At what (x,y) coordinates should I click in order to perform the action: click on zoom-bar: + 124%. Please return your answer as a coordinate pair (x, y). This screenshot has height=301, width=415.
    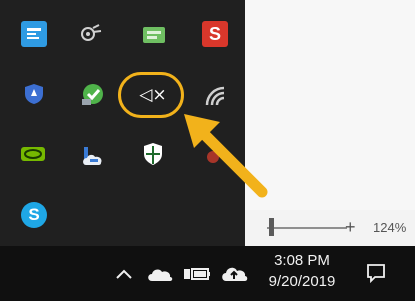
    Looking at the image, I should click on (330, 228).